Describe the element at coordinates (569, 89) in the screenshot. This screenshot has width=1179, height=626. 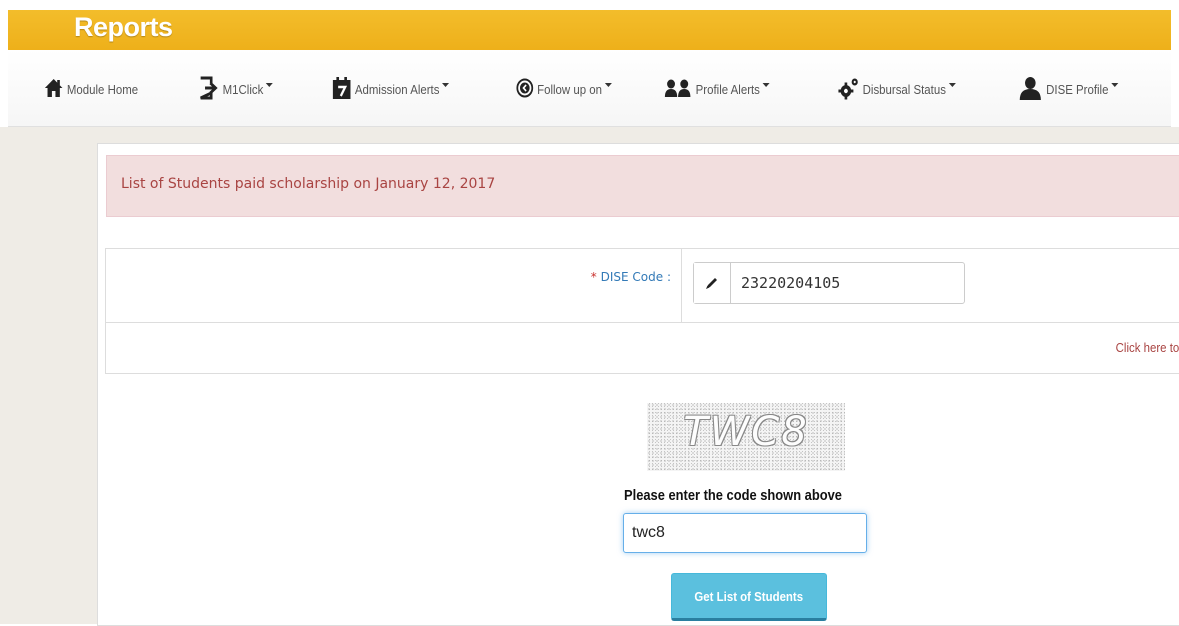
I see `nav-label: Follow up on` at that location.